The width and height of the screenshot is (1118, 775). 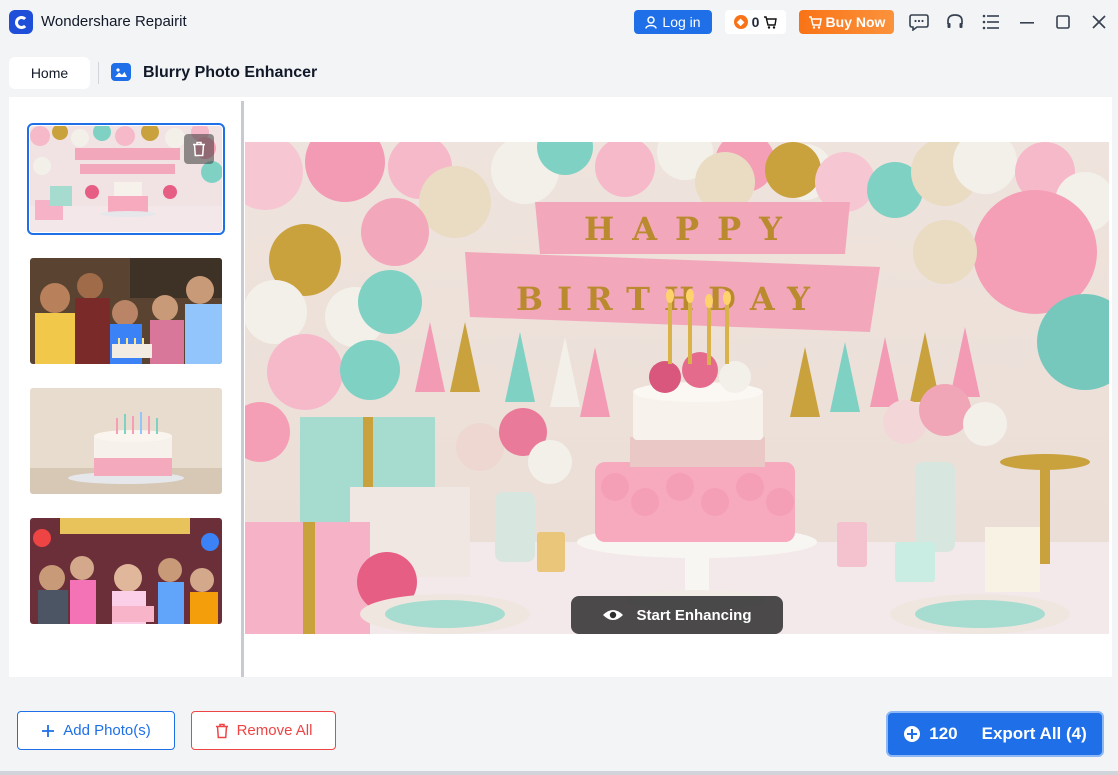 What do you see at coordinates (912, 734) in the screenshot?
I see `credit-coin-icon` at bounding box center [912, 734].